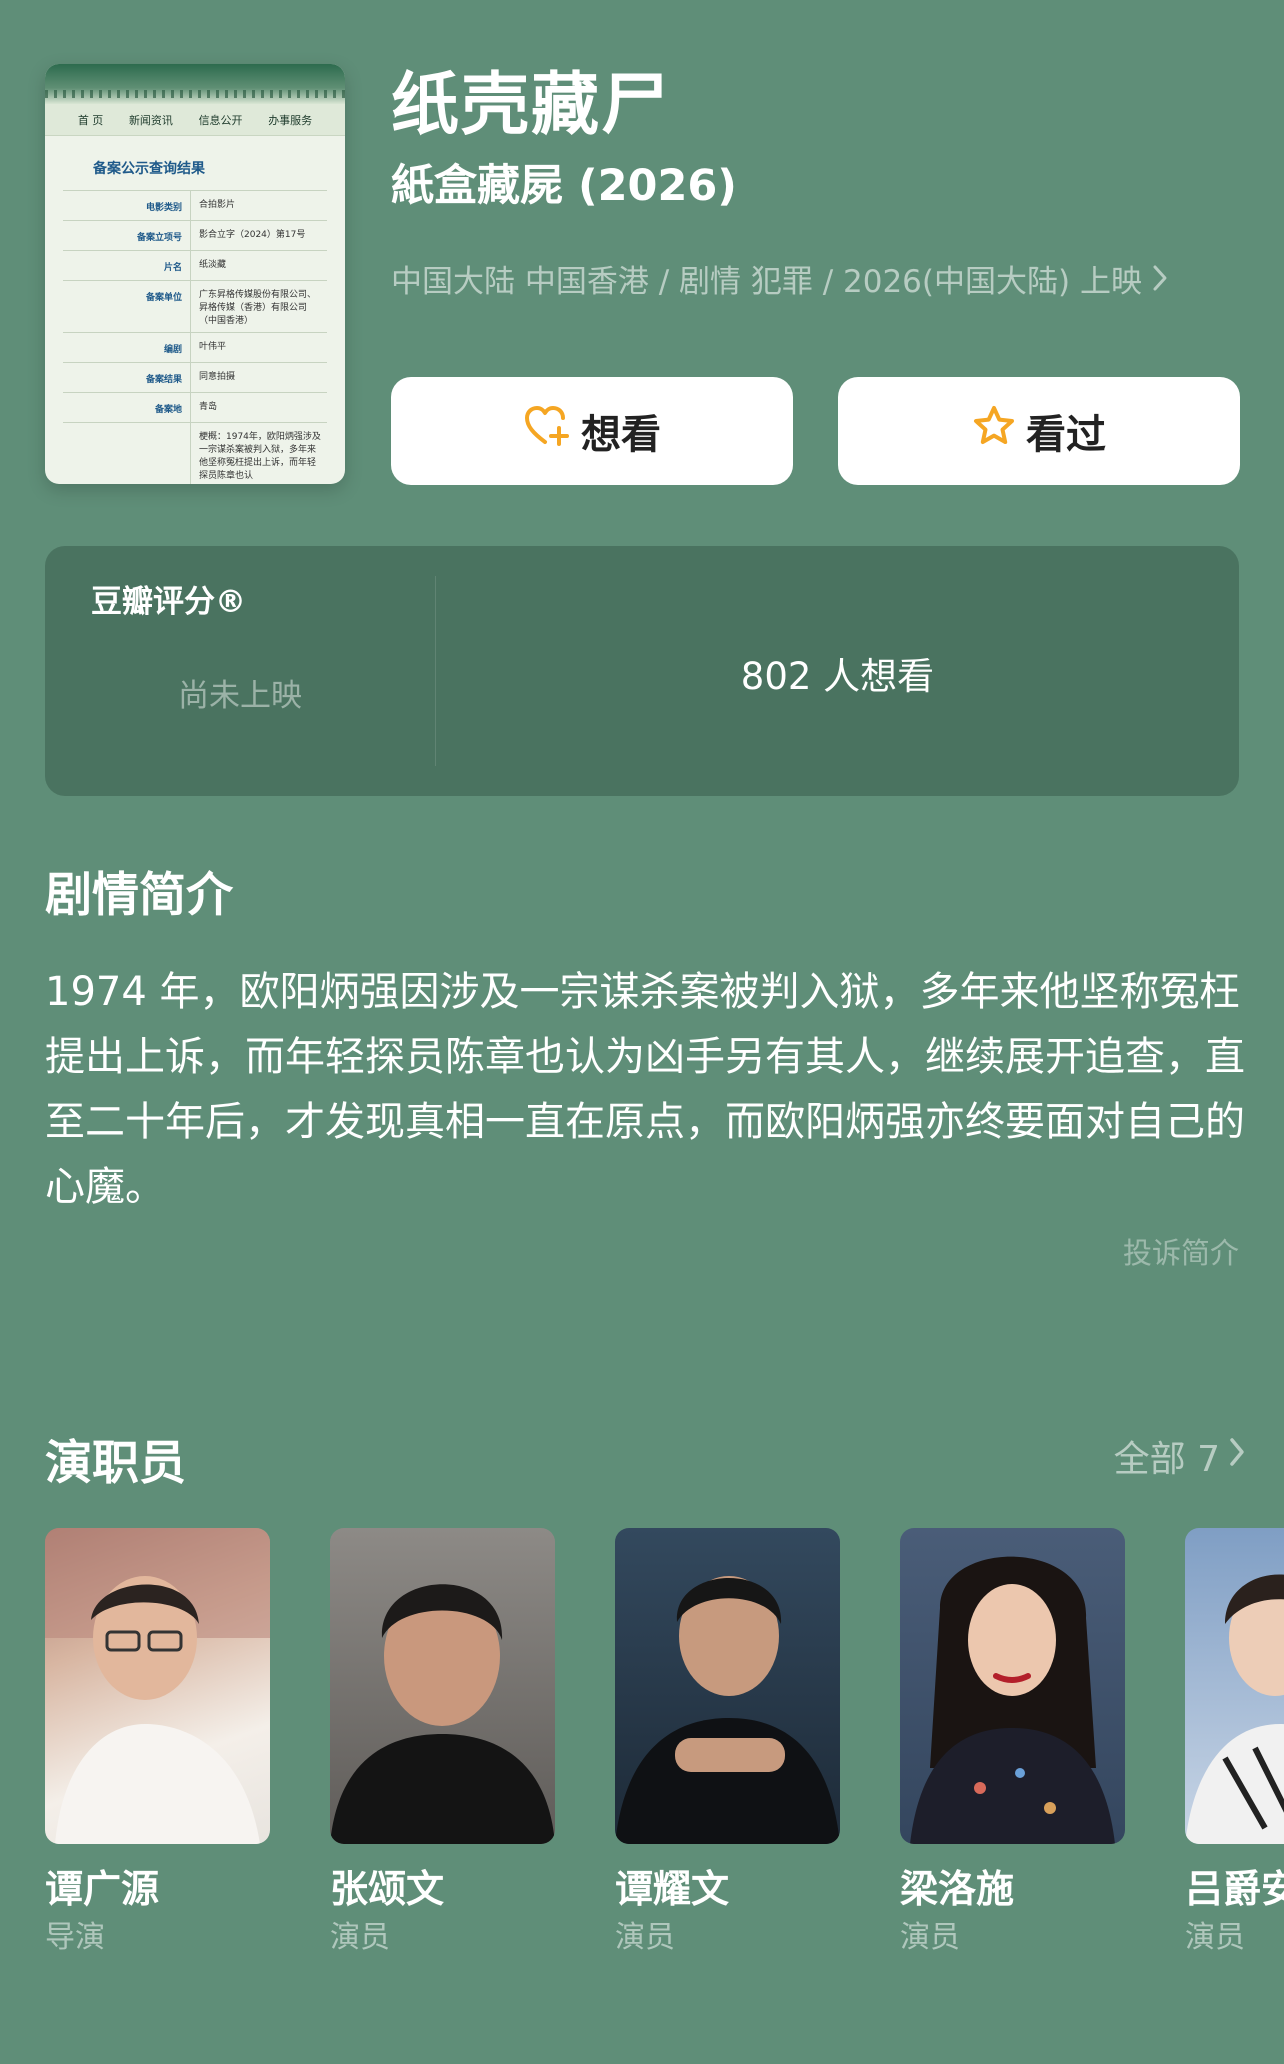 The height and width of the screenshot is (2064, 1284). Describe the element at coordinates (1166, 1459) in the screenshot. I see `cast-all-label: 全部 7` at that location.